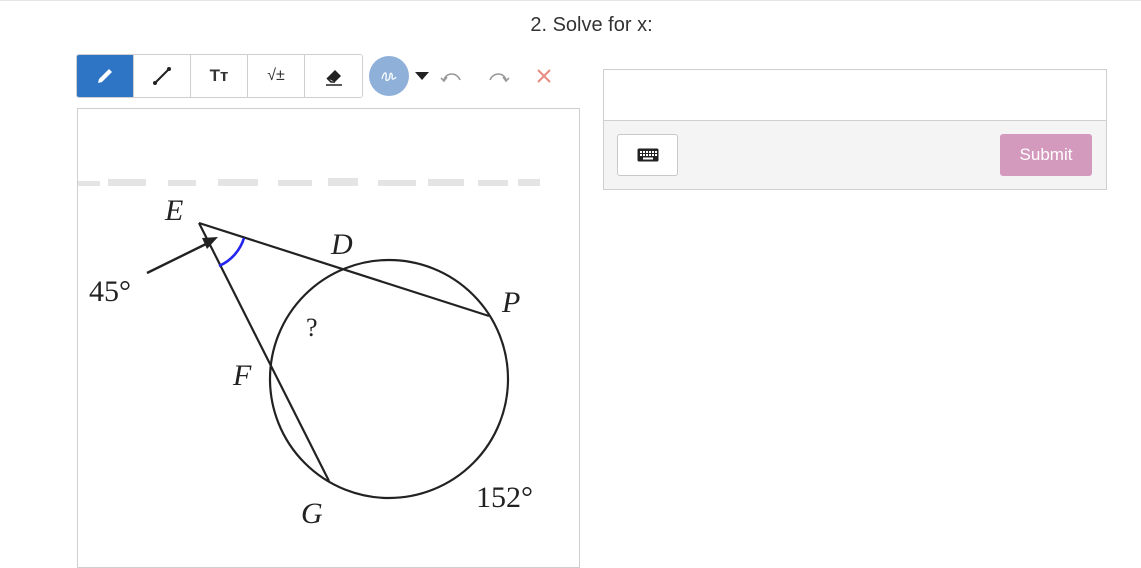  Describe the element at coordinates (389, 379) in the screenshot. I see `circle` at that location.